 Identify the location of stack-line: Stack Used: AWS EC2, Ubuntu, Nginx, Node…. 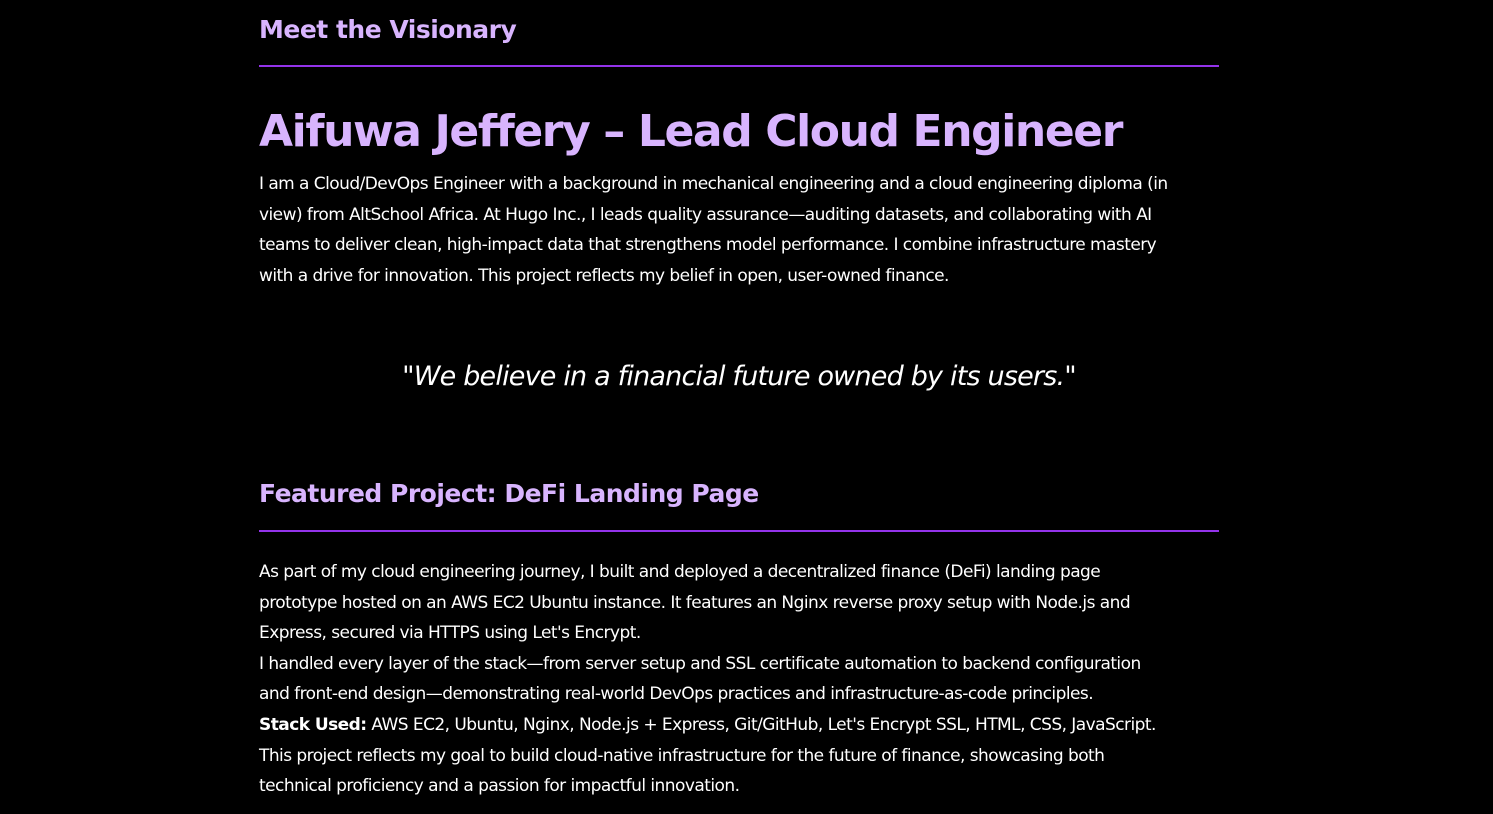
(739, 725).